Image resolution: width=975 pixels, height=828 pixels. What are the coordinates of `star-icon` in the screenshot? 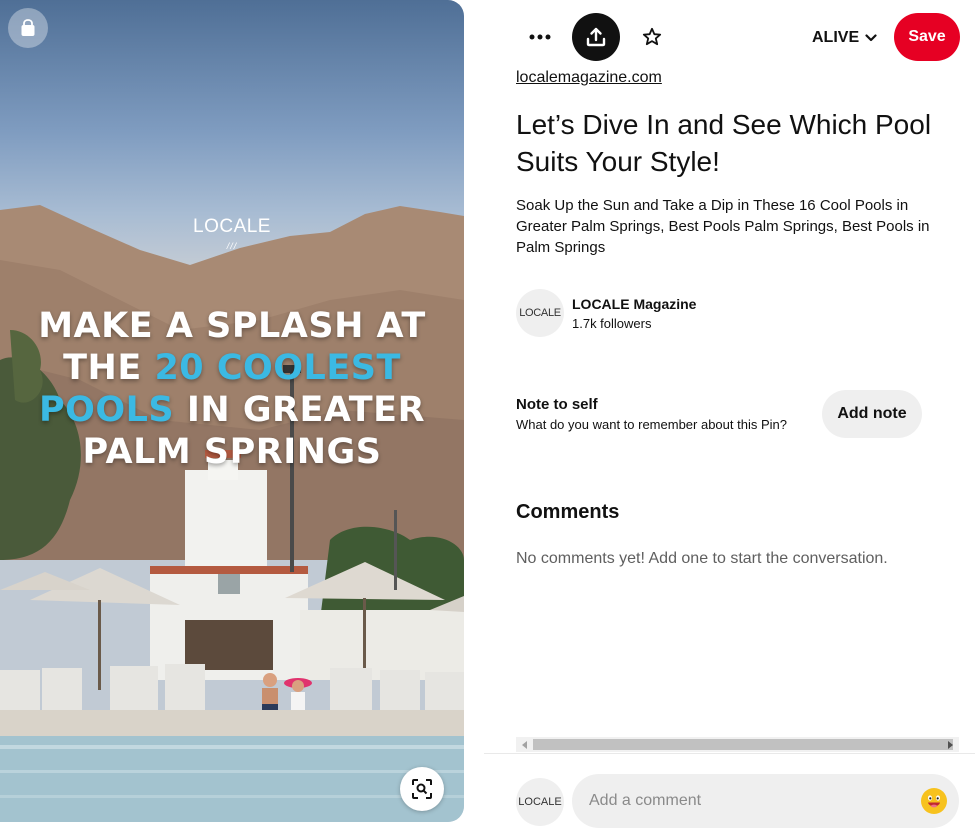 It's located at (652, 36).